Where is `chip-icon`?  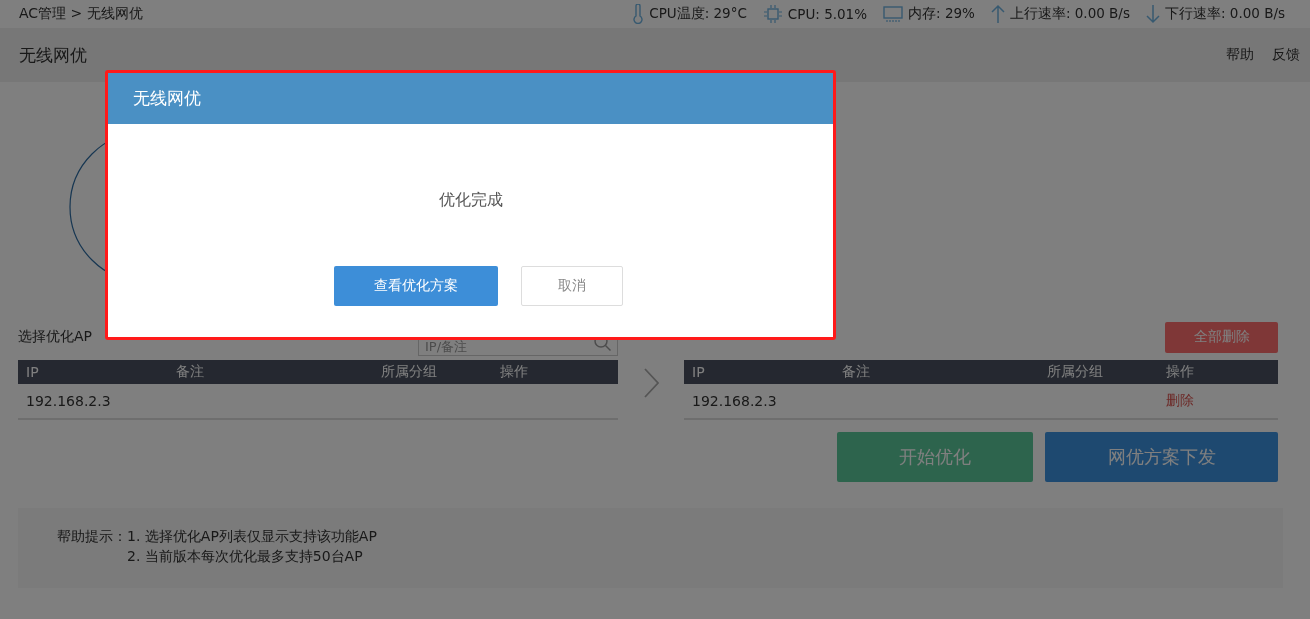 chip-icon is located at coordinates (772, 14).